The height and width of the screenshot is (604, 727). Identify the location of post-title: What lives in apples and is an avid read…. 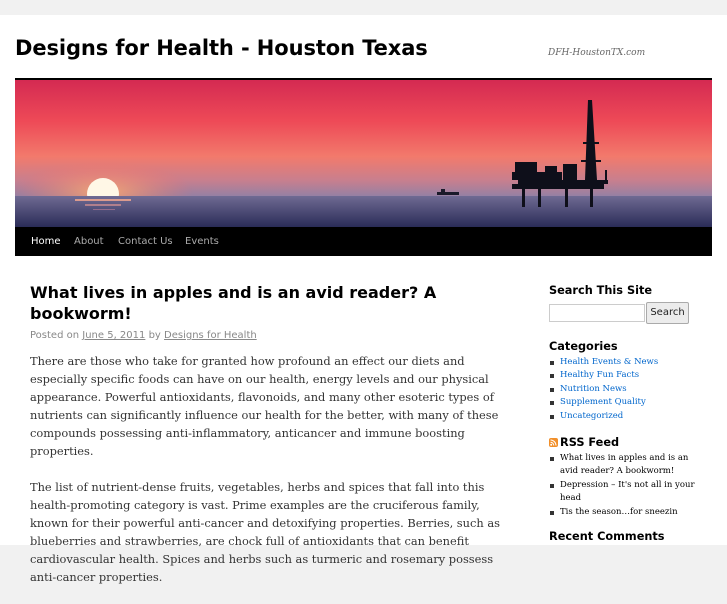
(270, 303).